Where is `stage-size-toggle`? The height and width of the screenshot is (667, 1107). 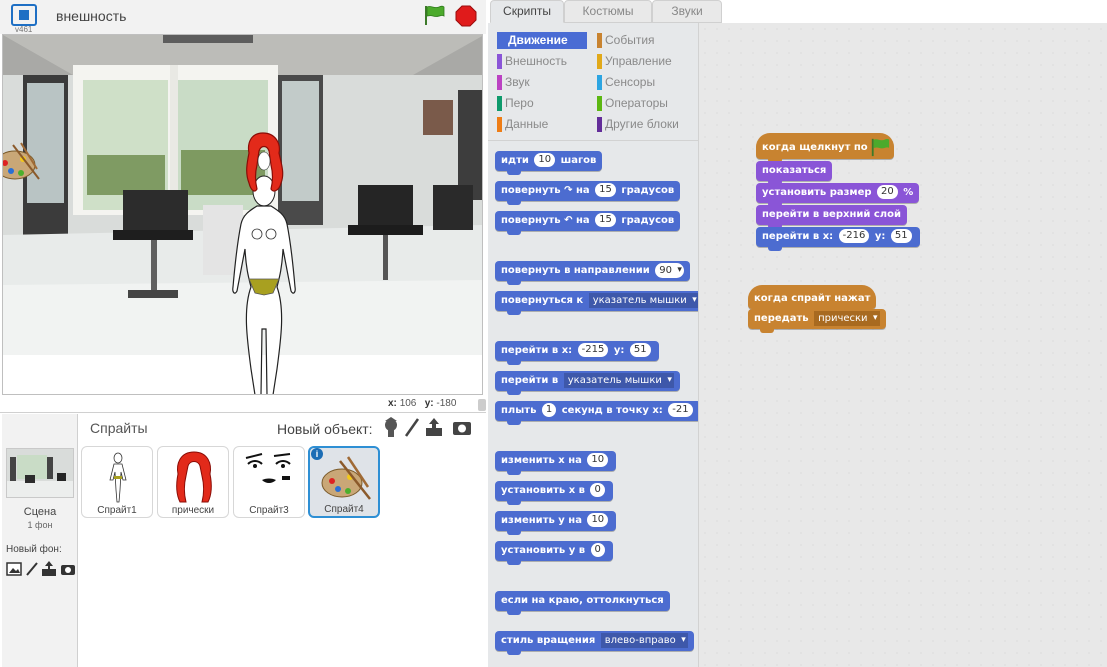 stage-size-toggle is located at coordinates (482, 405).